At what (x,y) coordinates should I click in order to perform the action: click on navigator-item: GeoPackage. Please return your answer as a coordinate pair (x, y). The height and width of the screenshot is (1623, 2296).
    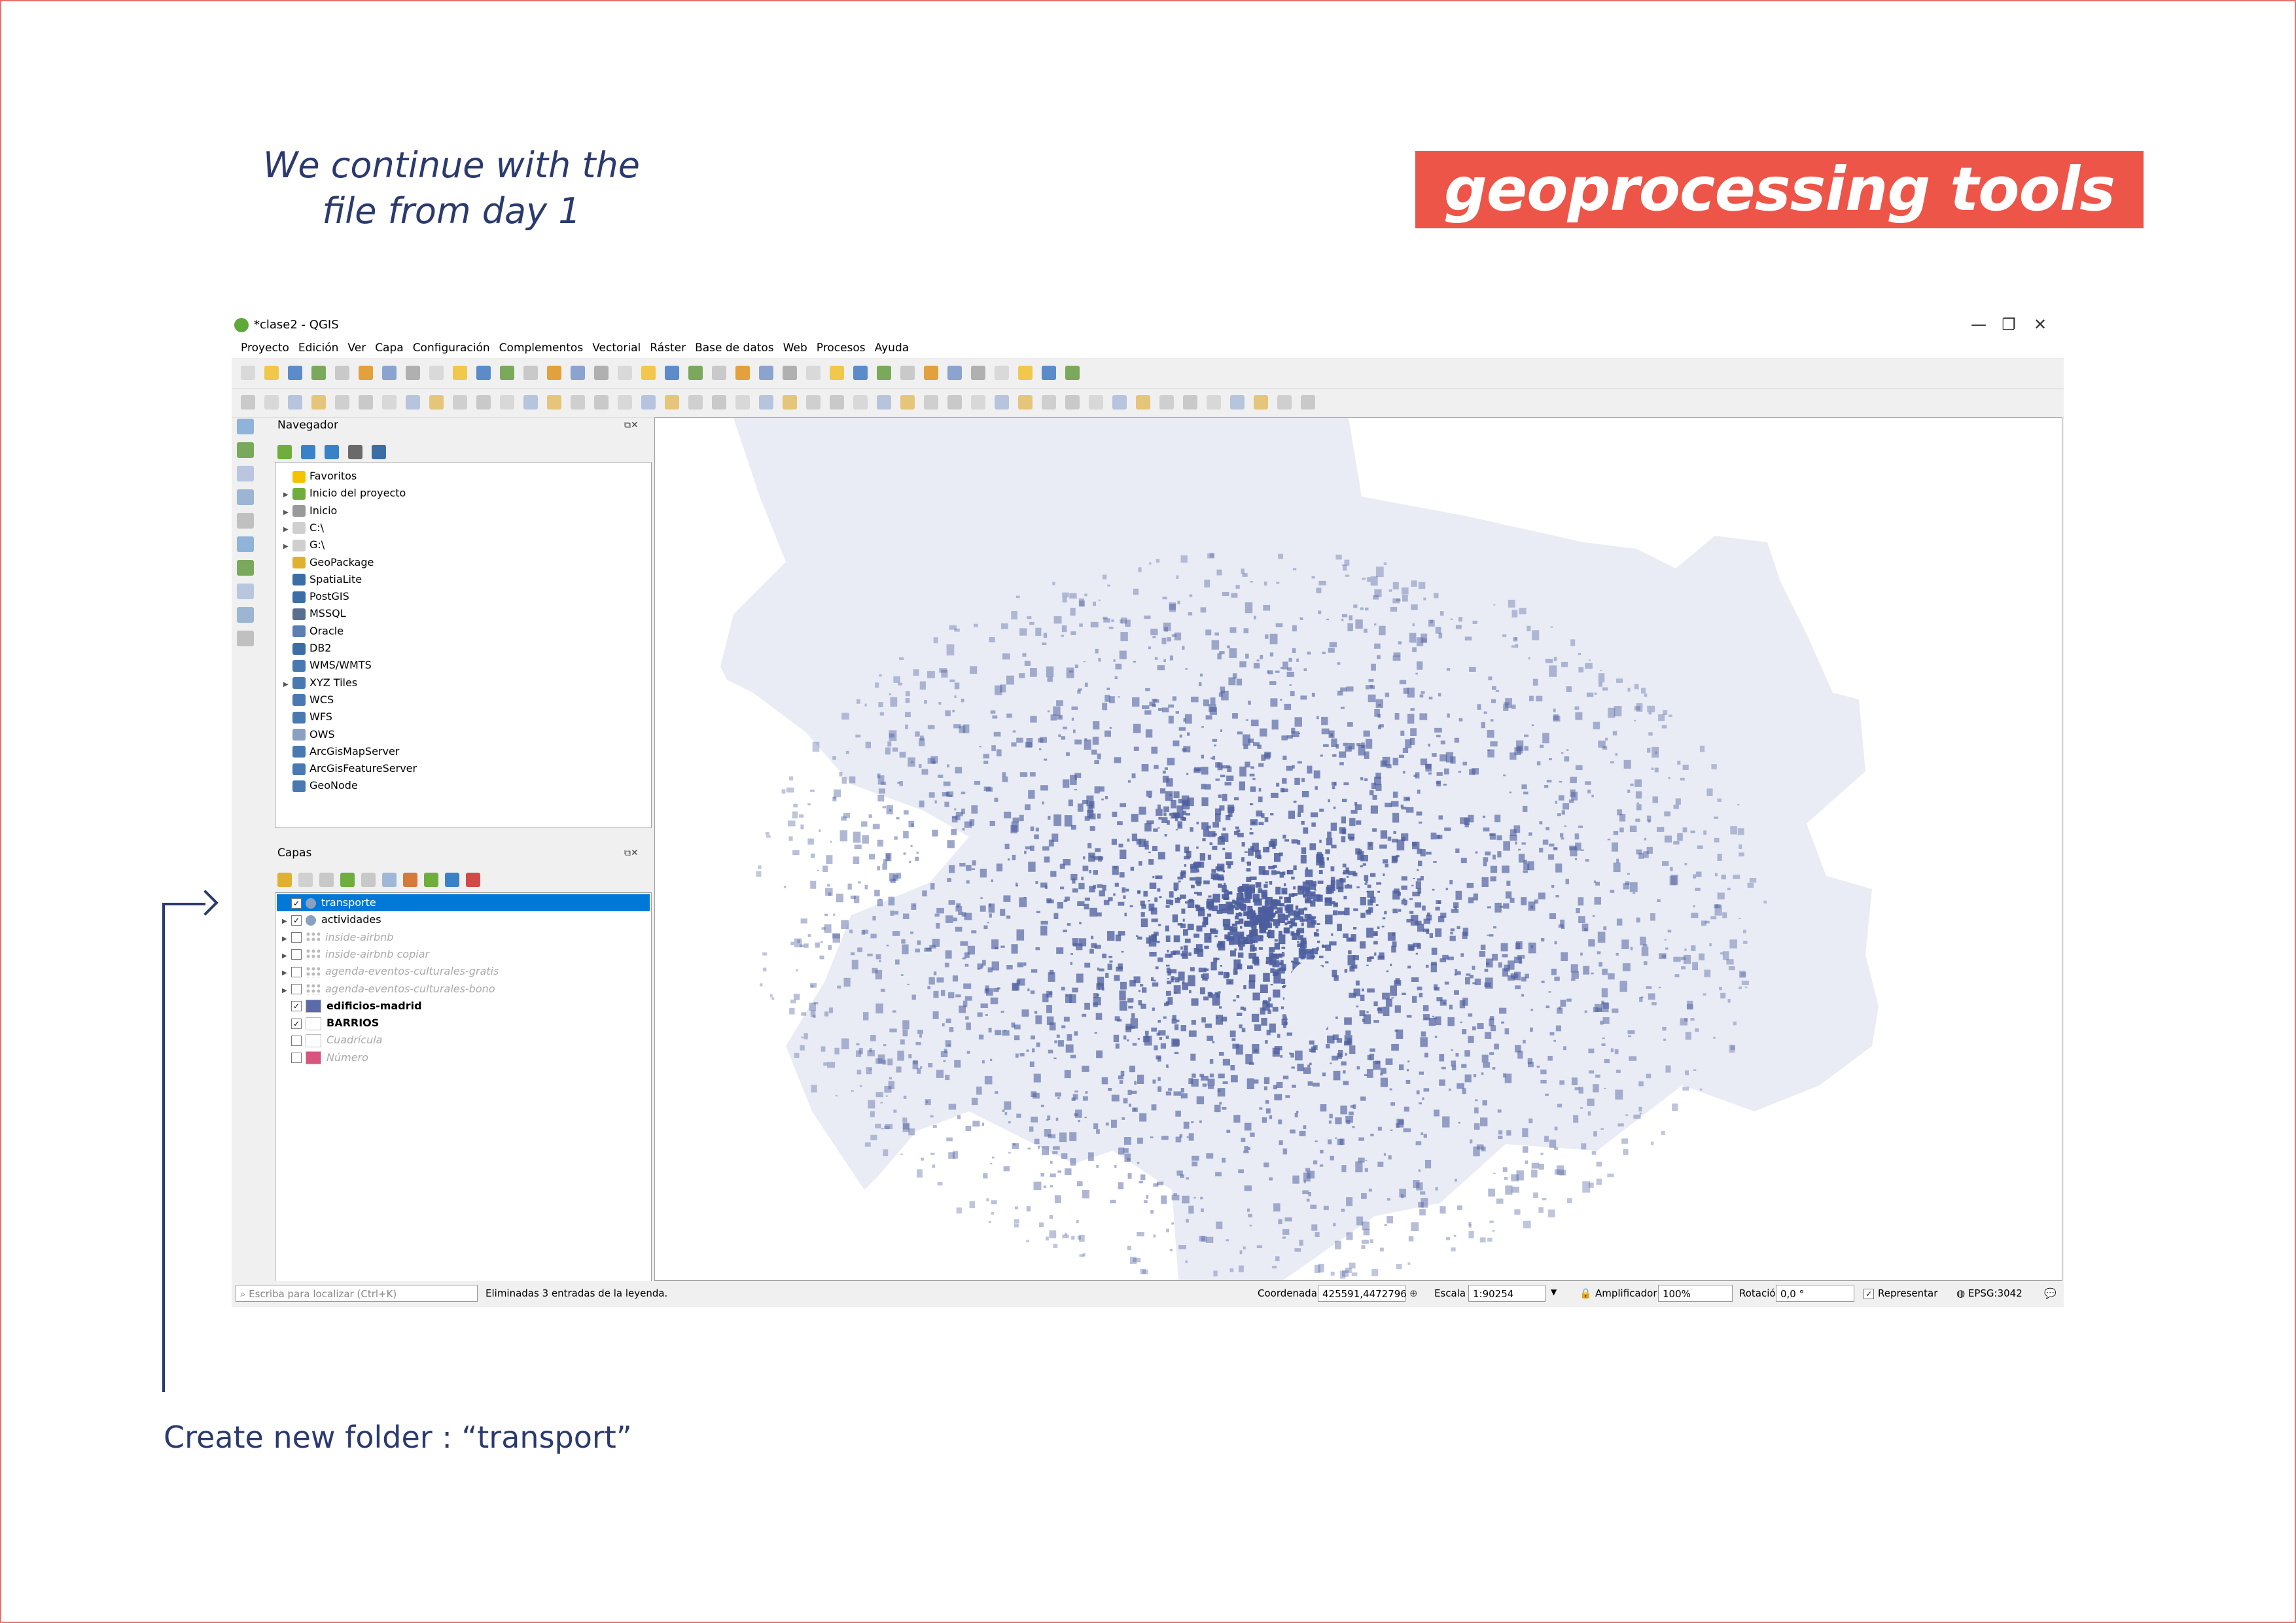
    Looking at the image, I should click on (329, 562).